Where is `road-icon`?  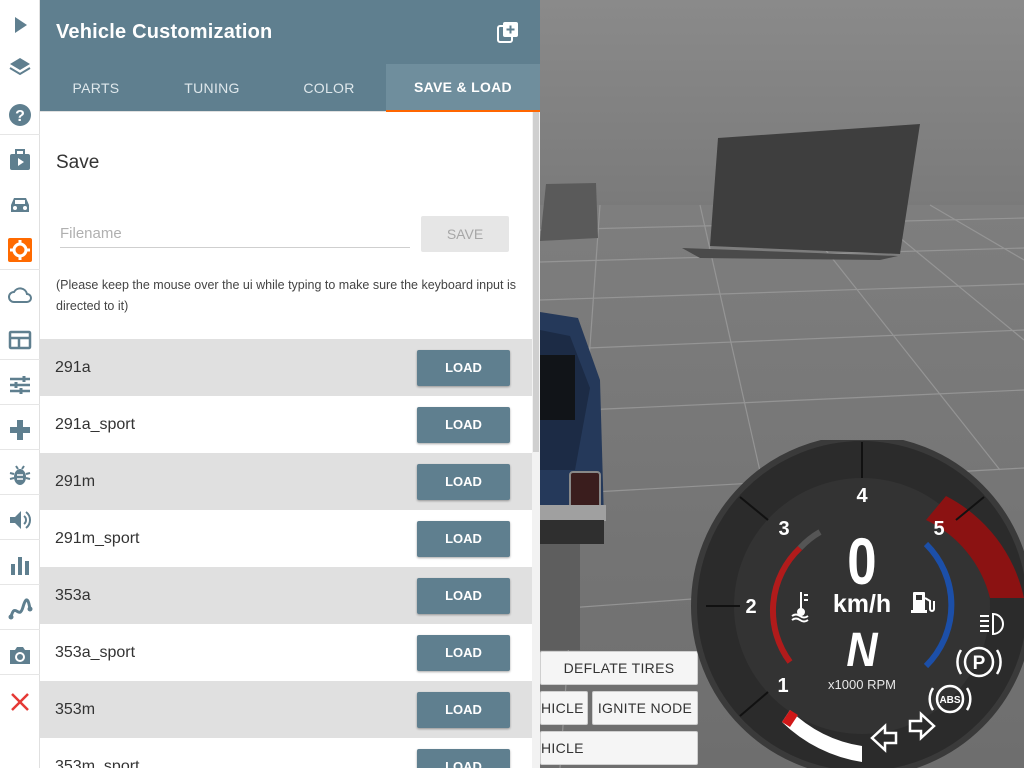
road-icon is located at coordinates (20, 608).